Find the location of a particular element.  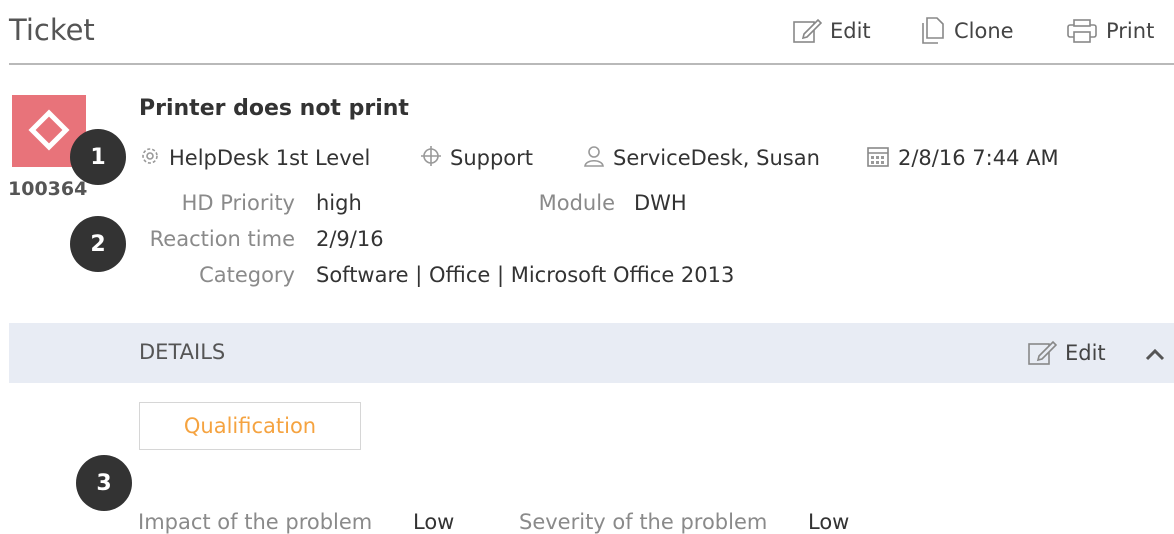

details-edit-button: Edit is located at coordinates (1066, 353).